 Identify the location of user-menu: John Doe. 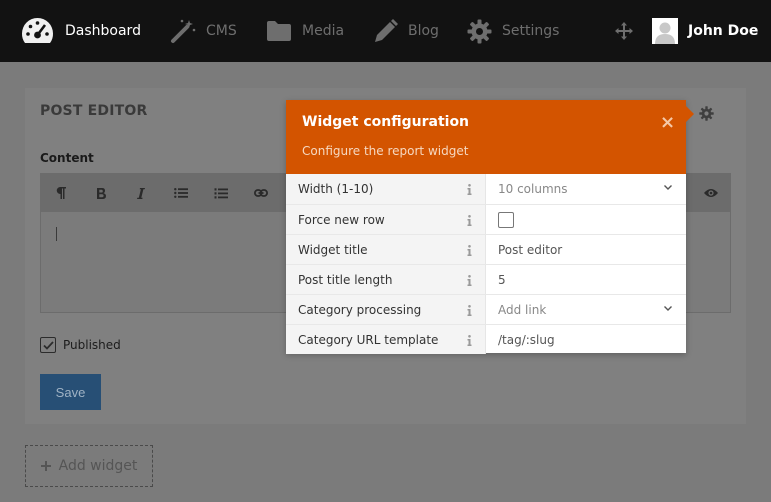
(705, 31).